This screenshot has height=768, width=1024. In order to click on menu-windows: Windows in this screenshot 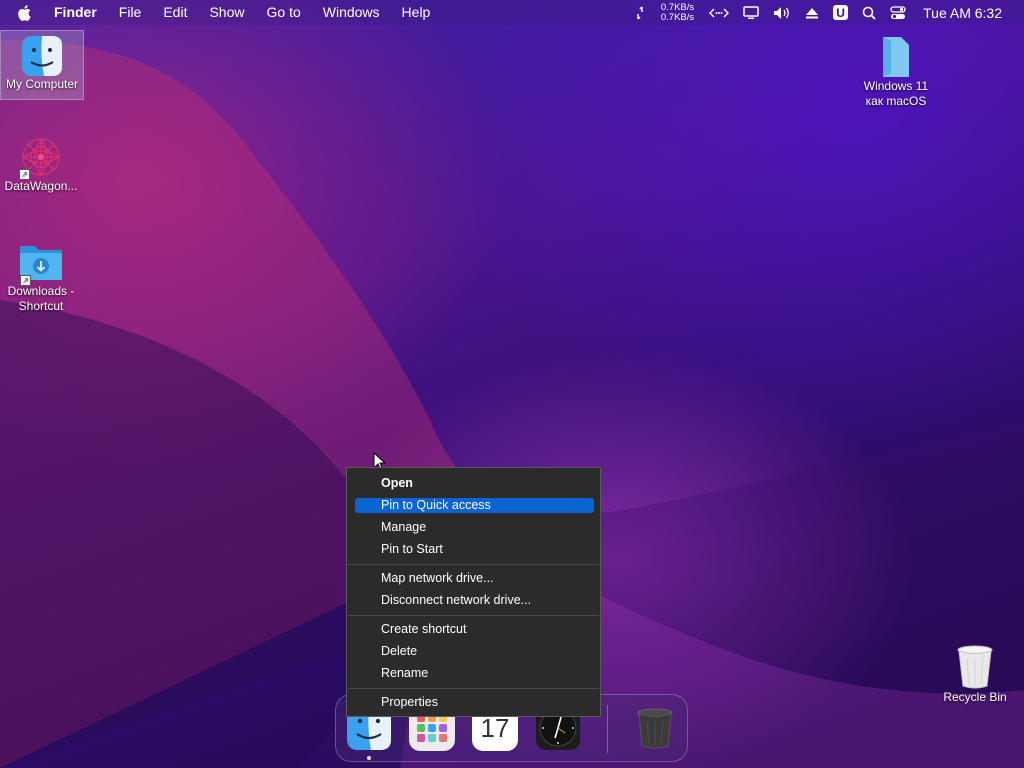, I will do `click(351, 12)`.